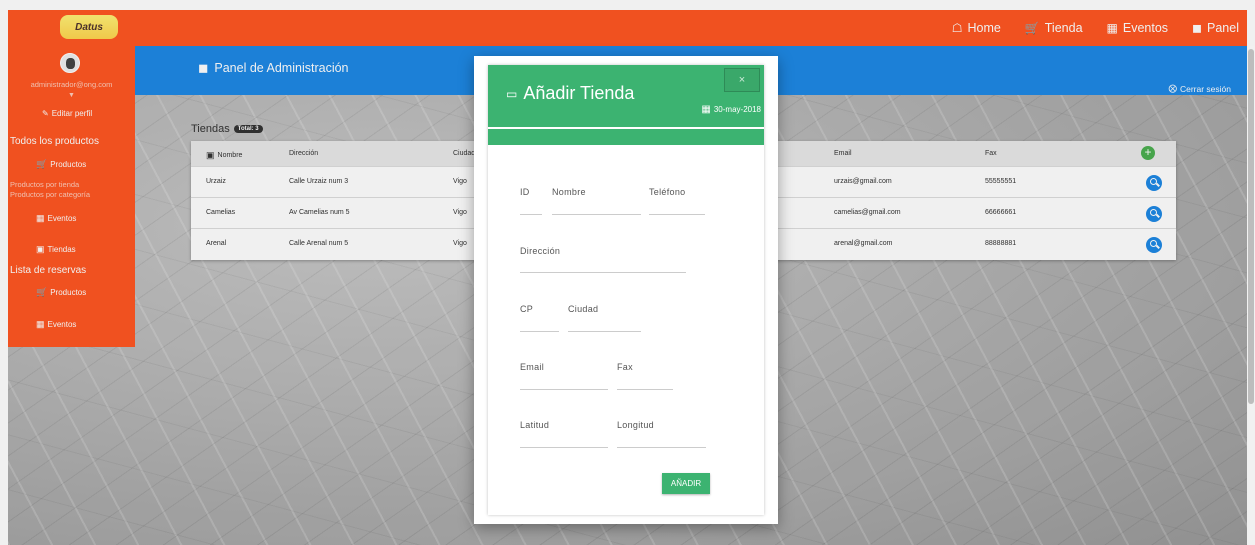 This screenshot has width=1255, height=545. What do you see at coordinates (661, 434) in the screenshot?
I see `longitude-field: Longitud` at bounding box center [661, 434].